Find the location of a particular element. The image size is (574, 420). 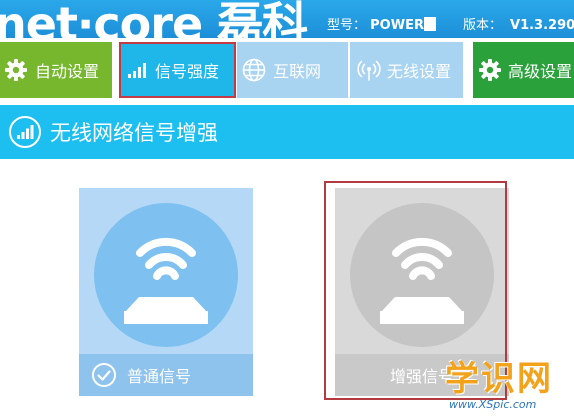

globe-icon is located at coordinates (254, 70).